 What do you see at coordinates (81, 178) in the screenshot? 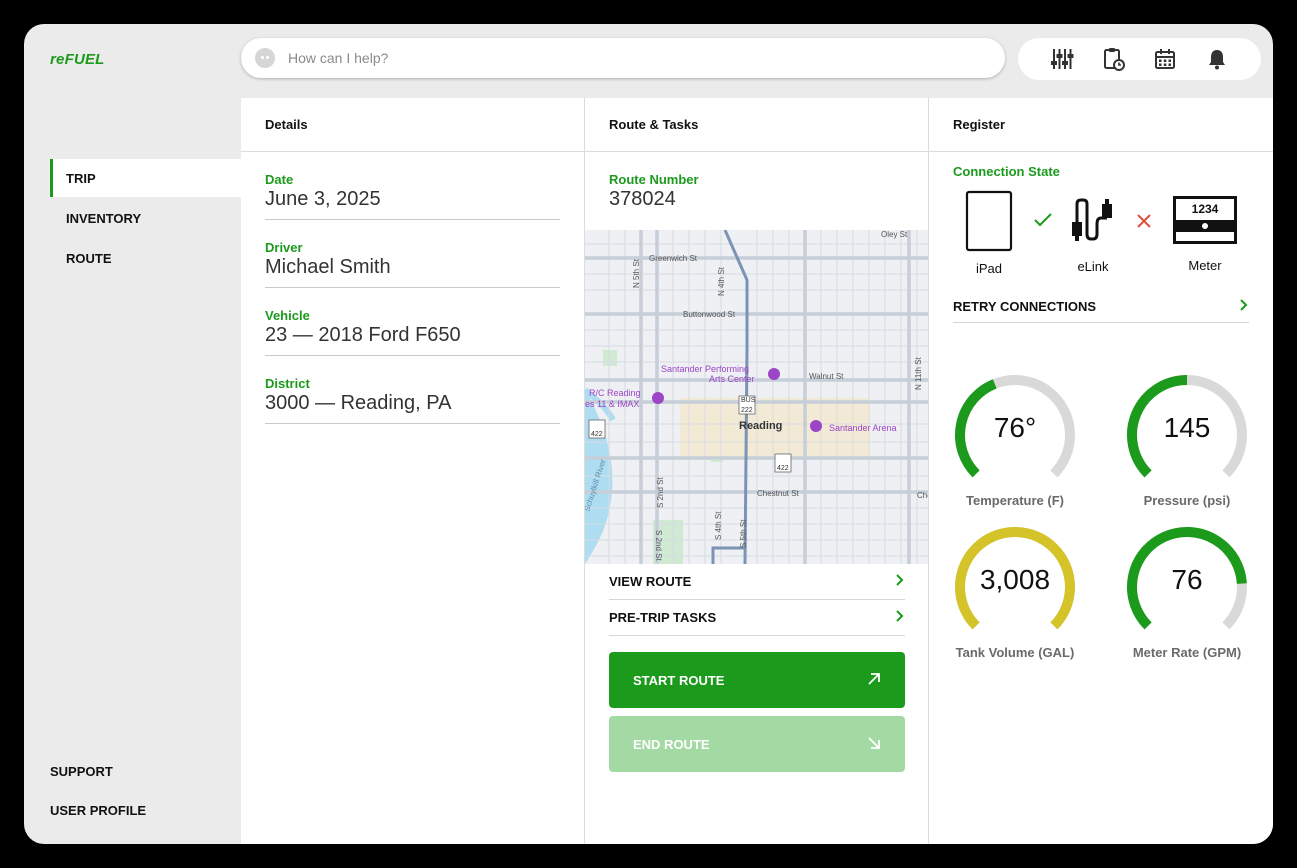
I see `sidebar-item-label: TRIP` at bounding box center [81, 178].